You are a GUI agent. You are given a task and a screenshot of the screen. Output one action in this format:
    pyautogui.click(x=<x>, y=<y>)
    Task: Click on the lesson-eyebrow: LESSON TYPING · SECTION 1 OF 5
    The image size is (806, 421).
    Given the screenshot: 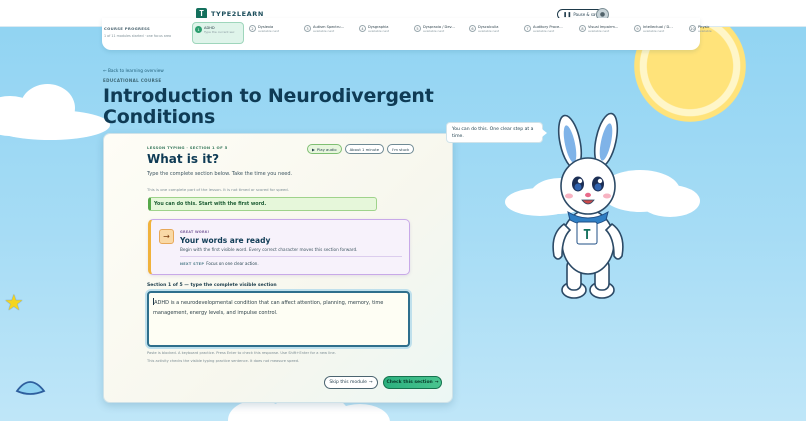 What is the action you would take?
    pyautogui.click(x=187, y=147)
    